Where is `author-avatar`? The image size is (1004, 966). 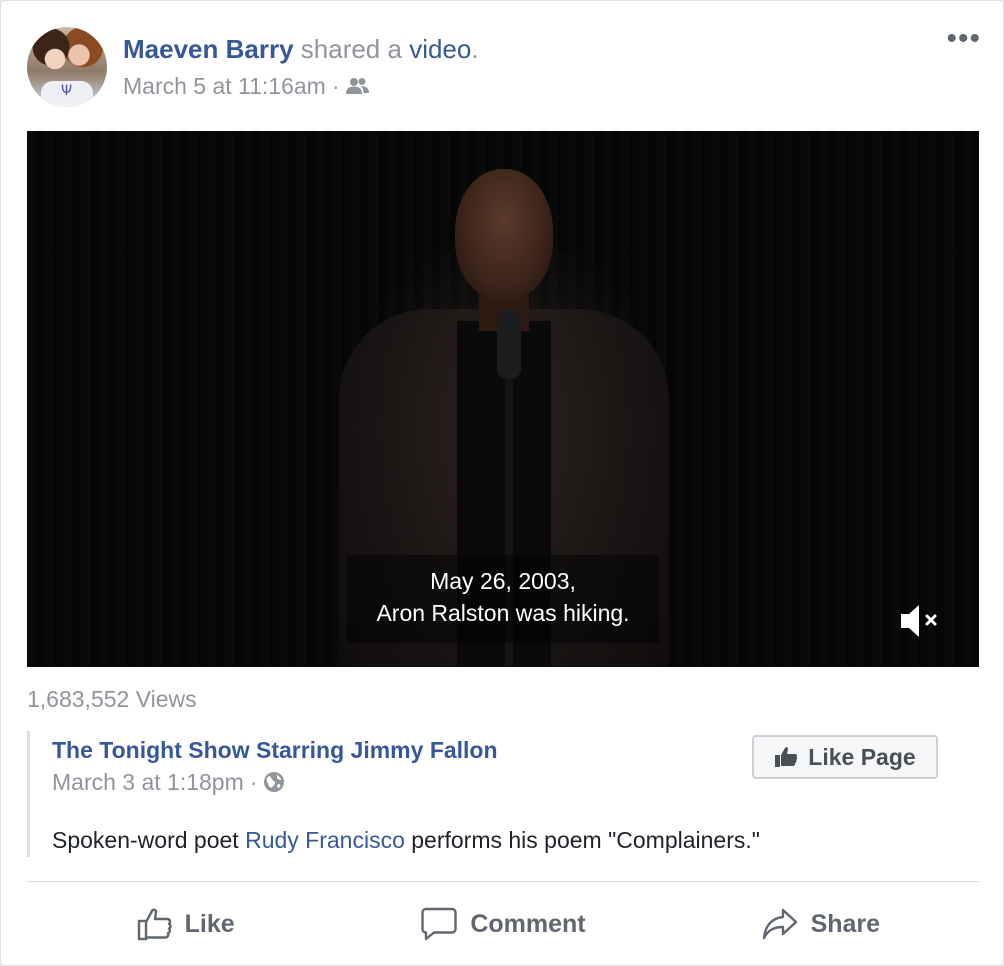 author-avatar is located at coordinates (67, 67).